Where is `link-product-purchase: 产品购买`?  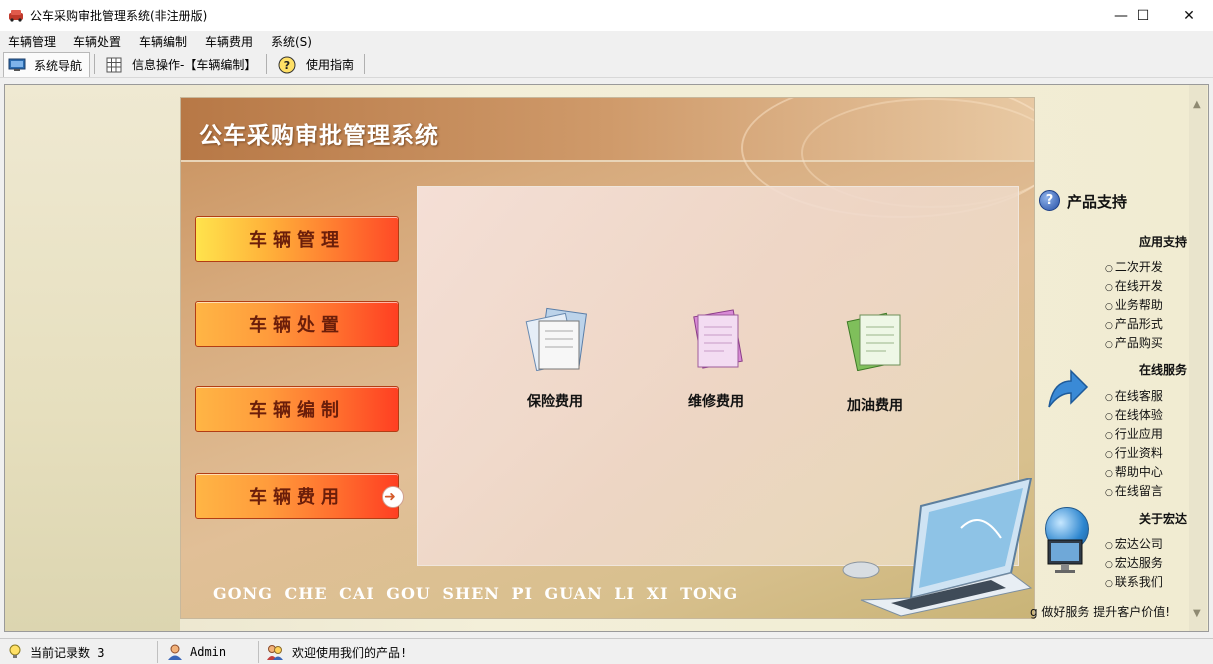 link-product-purchase: 产品购买 is located at coordinates (1134, 342).